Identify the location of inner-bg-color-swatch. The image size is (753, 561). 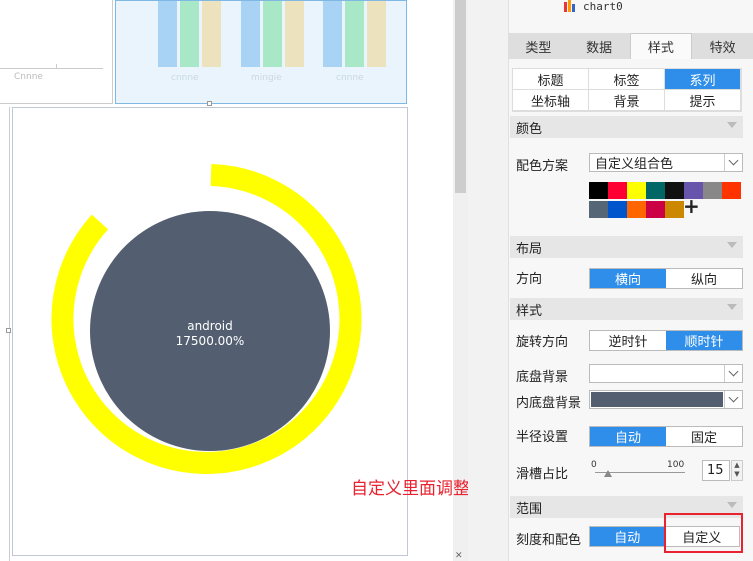
(657, 399).